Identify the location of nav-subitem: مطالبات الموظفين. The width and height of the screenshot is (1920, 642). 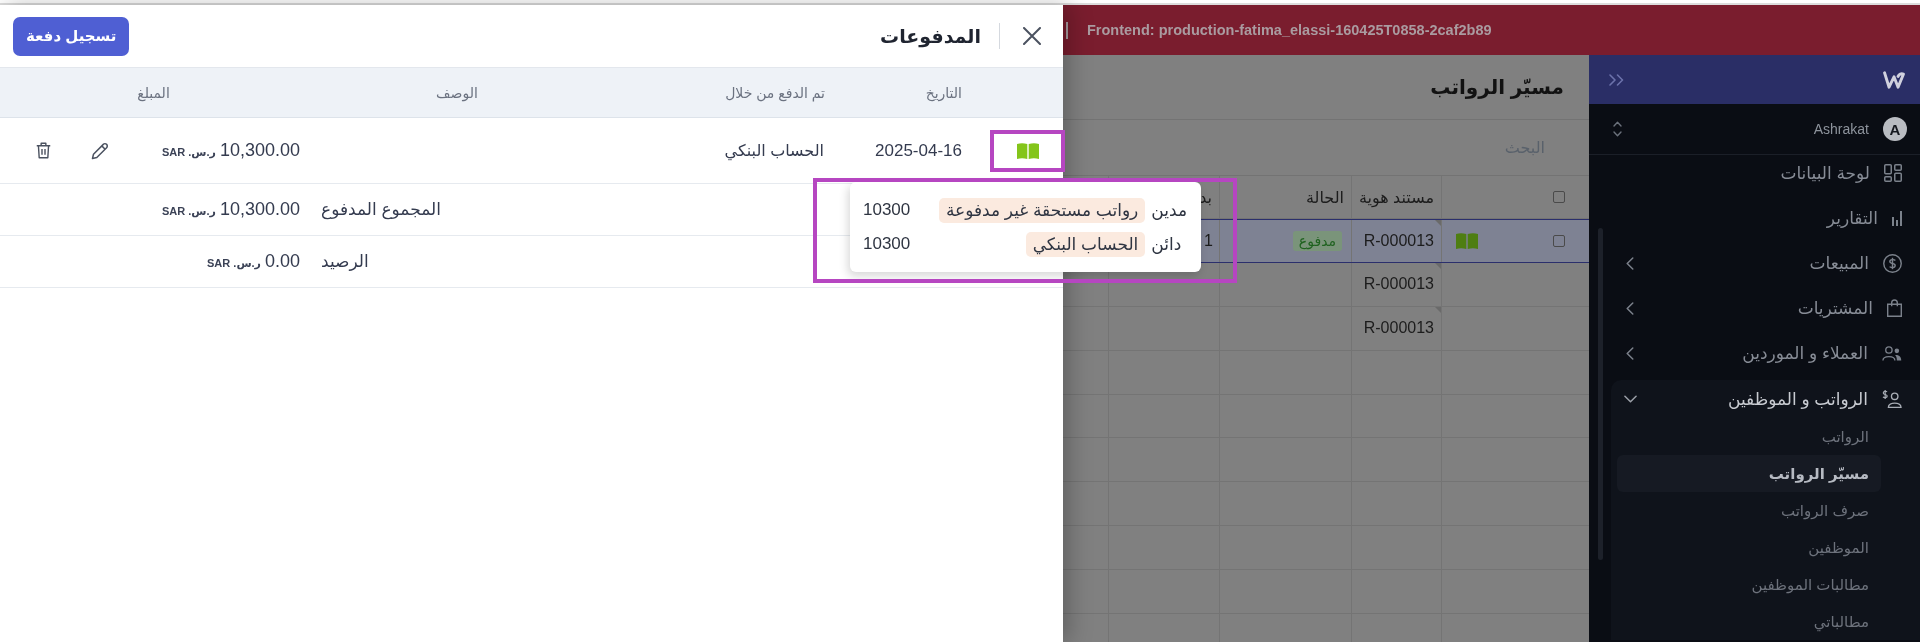
(1749, 584).